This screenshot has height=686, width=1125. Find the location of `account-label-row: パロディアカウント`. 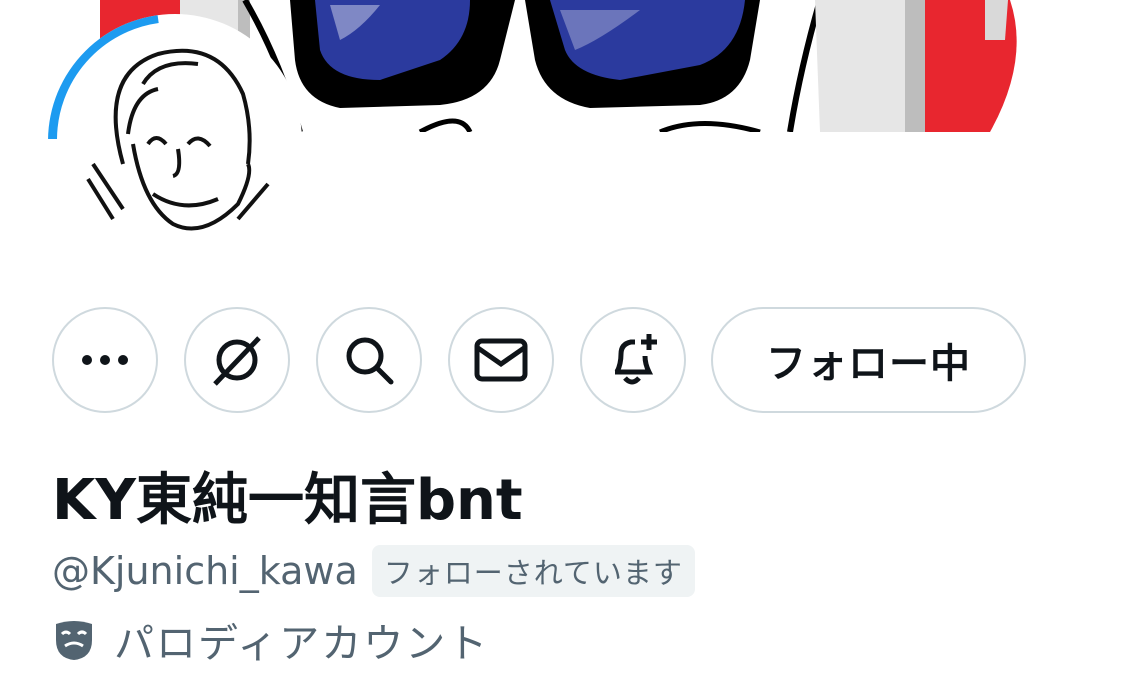

account-label-row: パロディアカウント is located at coordinates (270, 640).